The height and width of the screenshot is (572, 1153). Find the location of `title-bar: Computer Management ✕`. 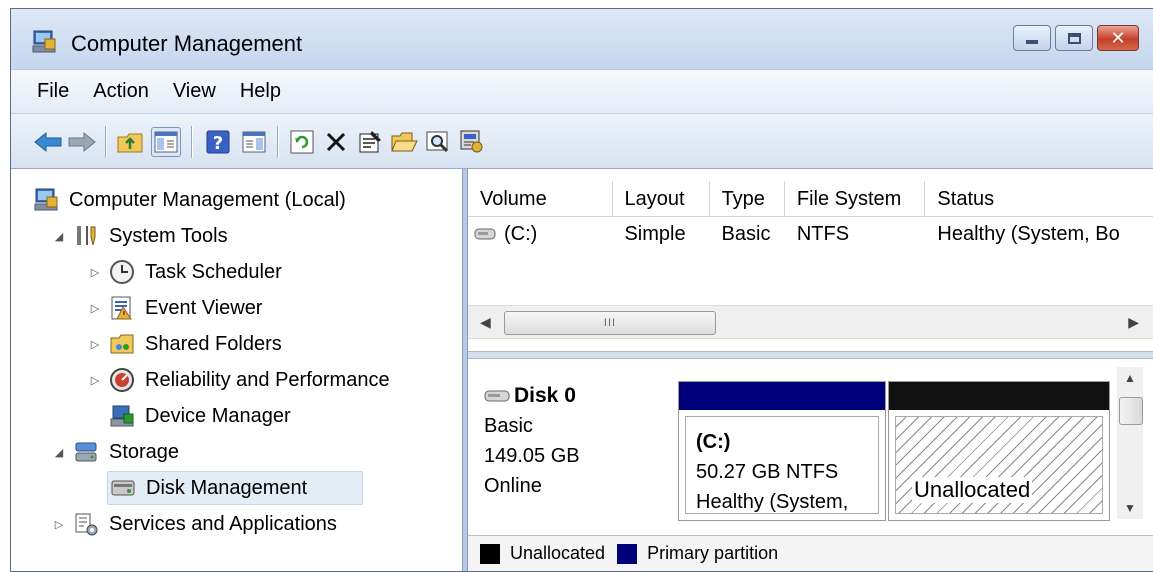

title-bar: Computer Management ✕ is located at coordinates (582, 39).